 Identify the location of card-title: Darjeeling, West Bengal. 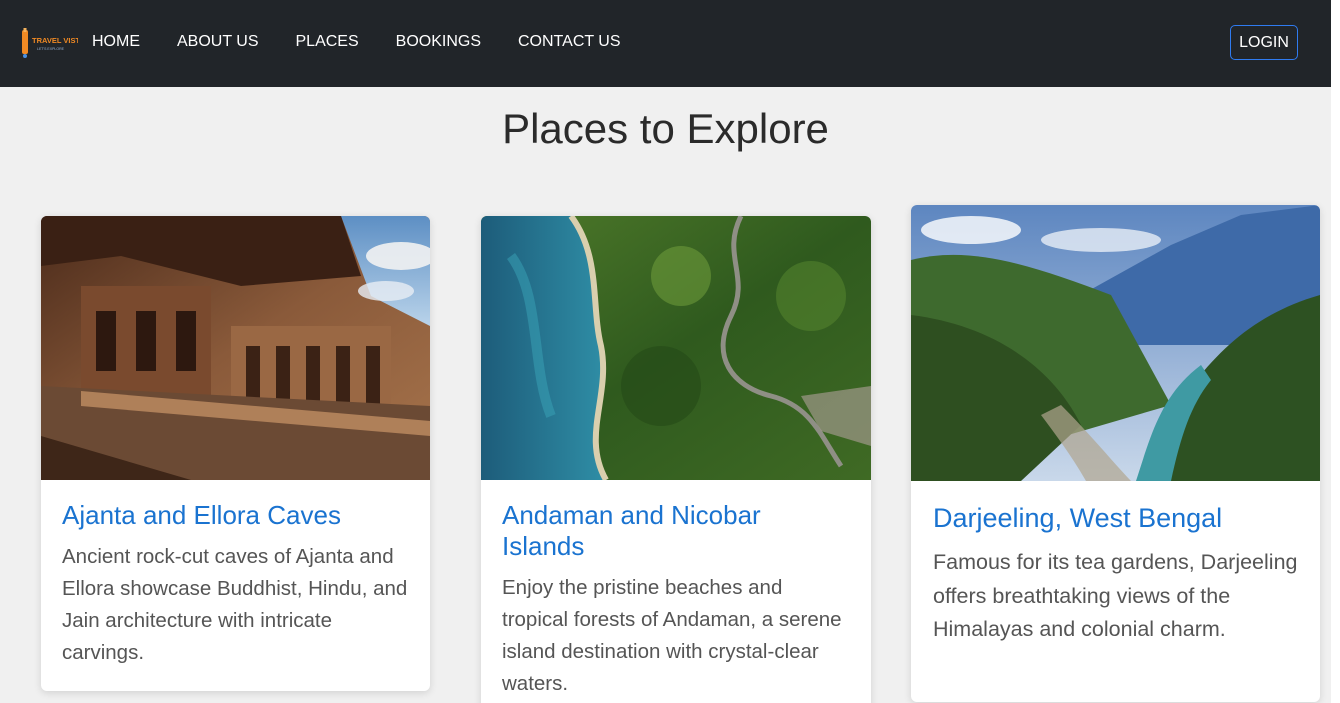
(1115, 518).